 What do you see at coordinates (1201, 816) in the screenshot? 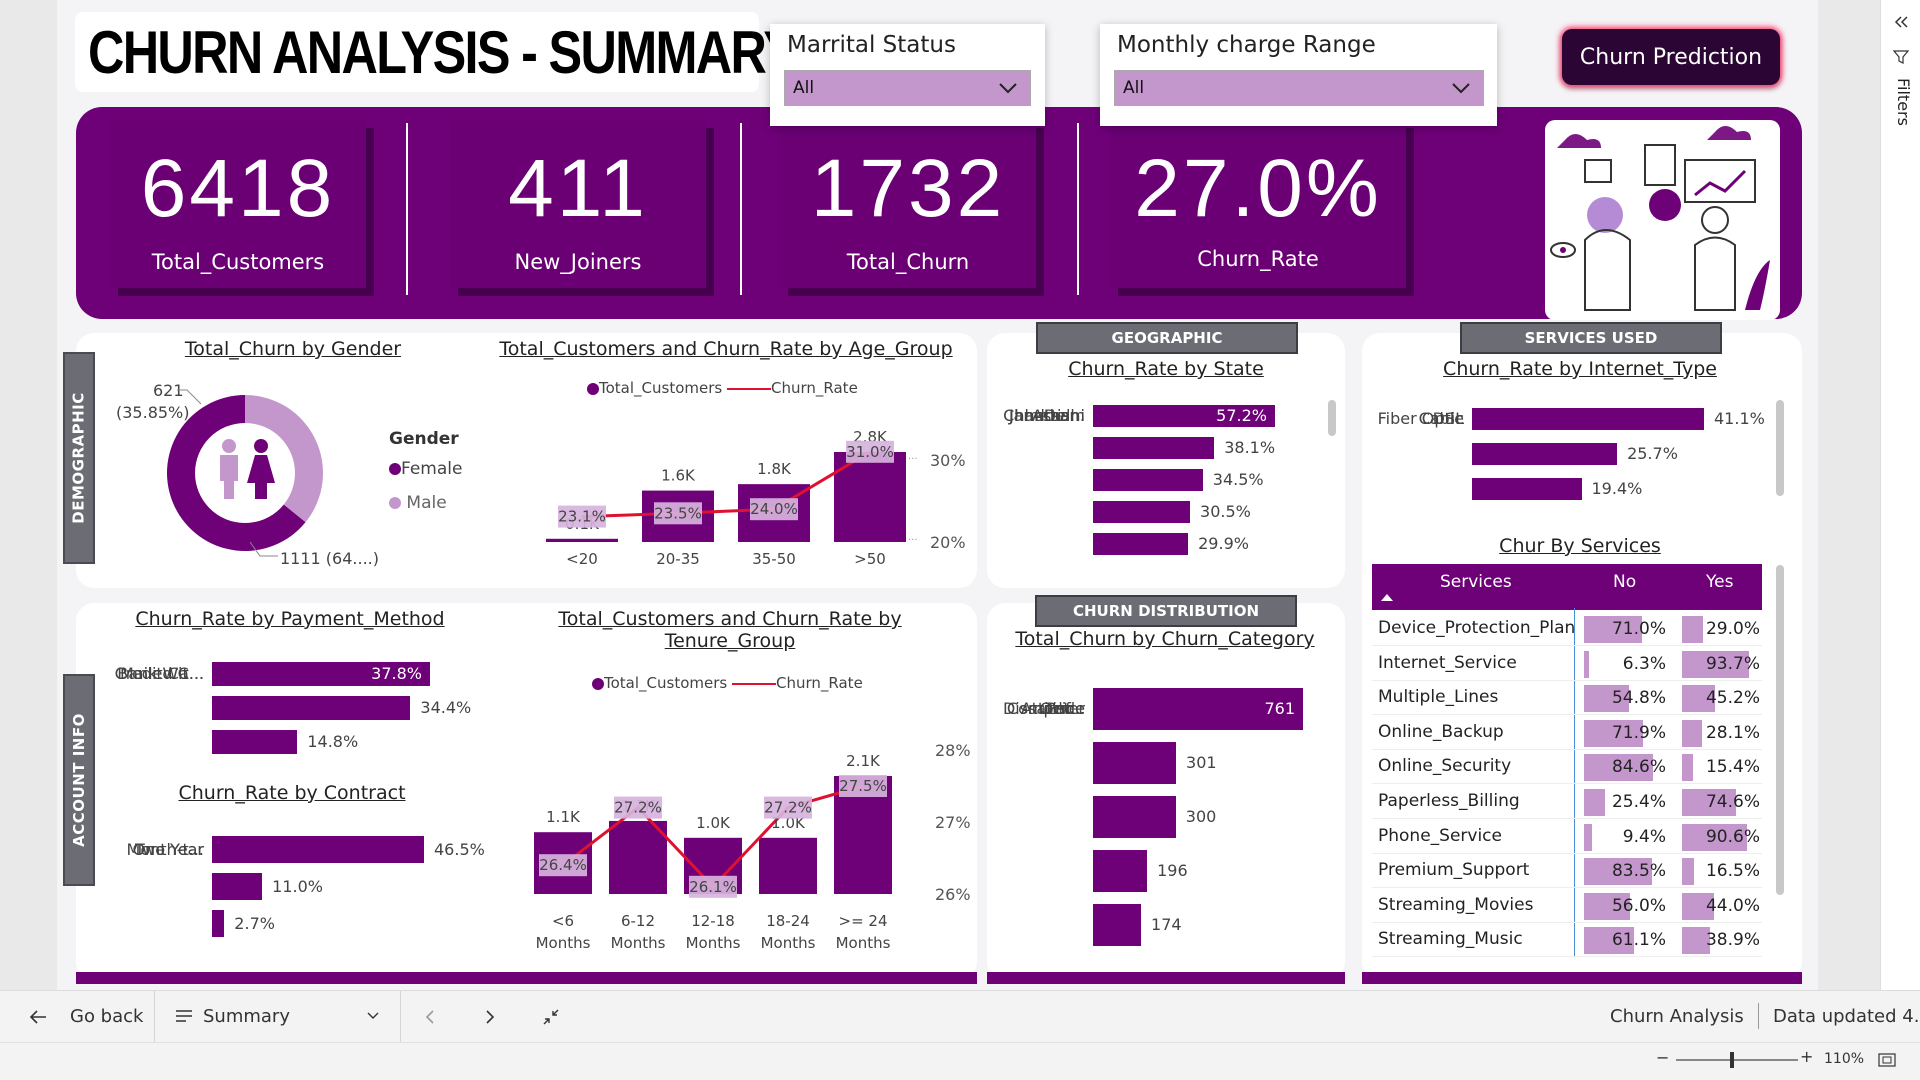
I see `bar-value-label: 300` at bounding box center [1201, 816].